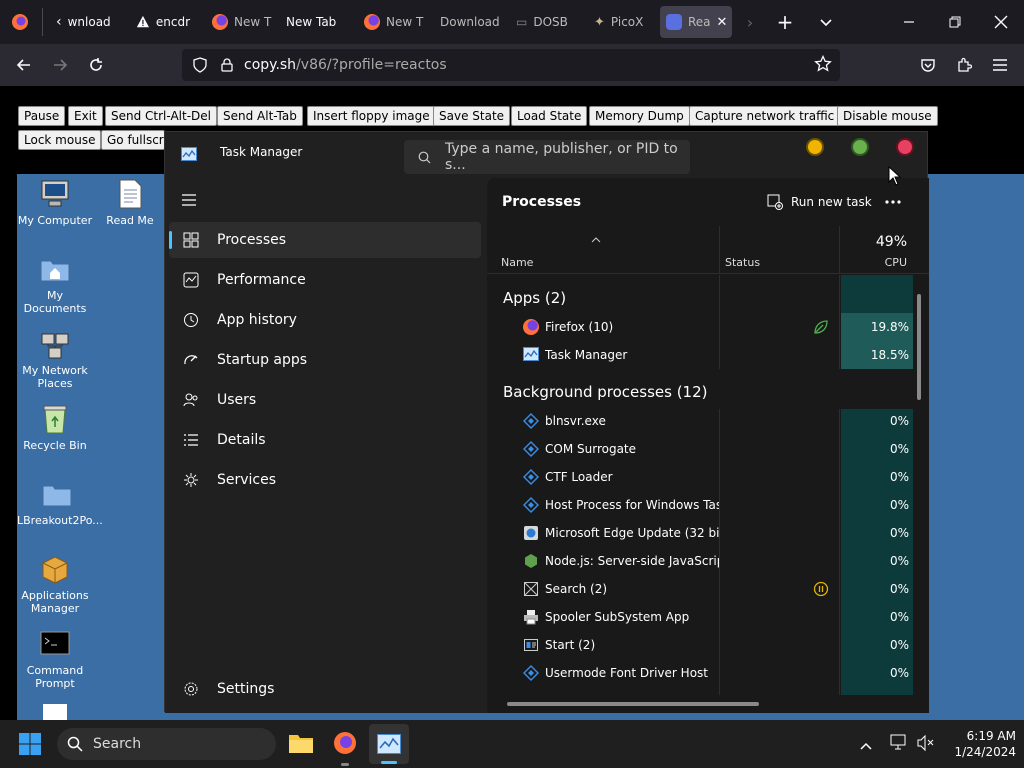  What do you see at coordinates (391, 22) in the screenshot?
I see `tab-4: New T` at bounding box center [391, 22].